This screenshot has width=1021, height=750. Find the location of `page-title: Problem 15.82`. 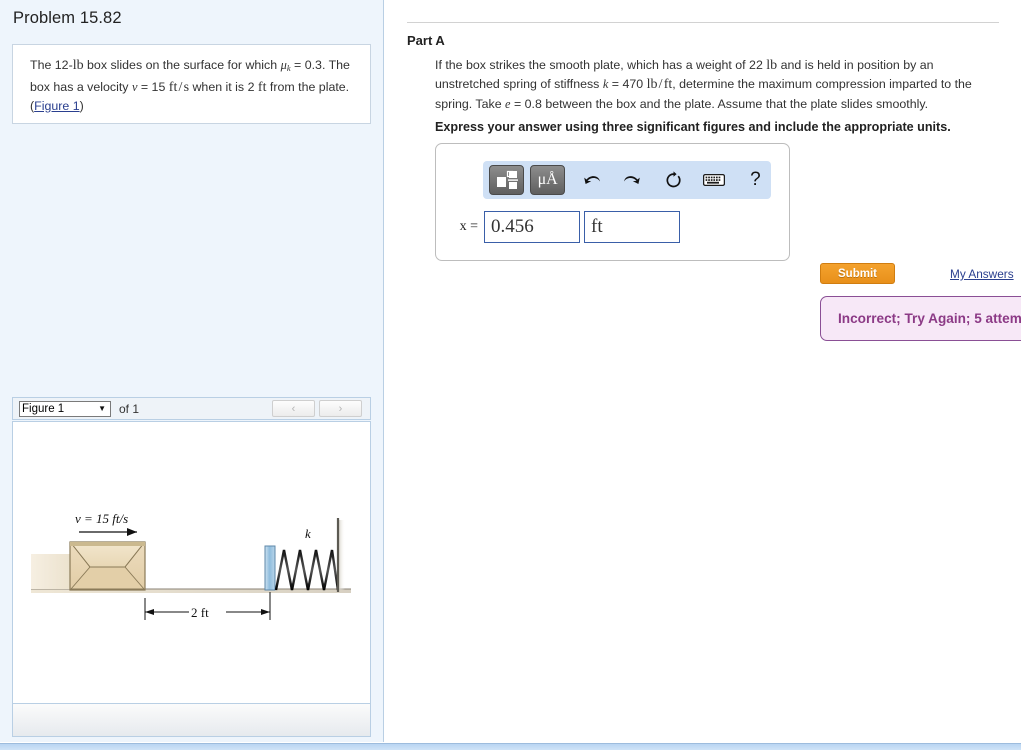

page-title: Problem 15.82 is located at coordinates (67, 18).